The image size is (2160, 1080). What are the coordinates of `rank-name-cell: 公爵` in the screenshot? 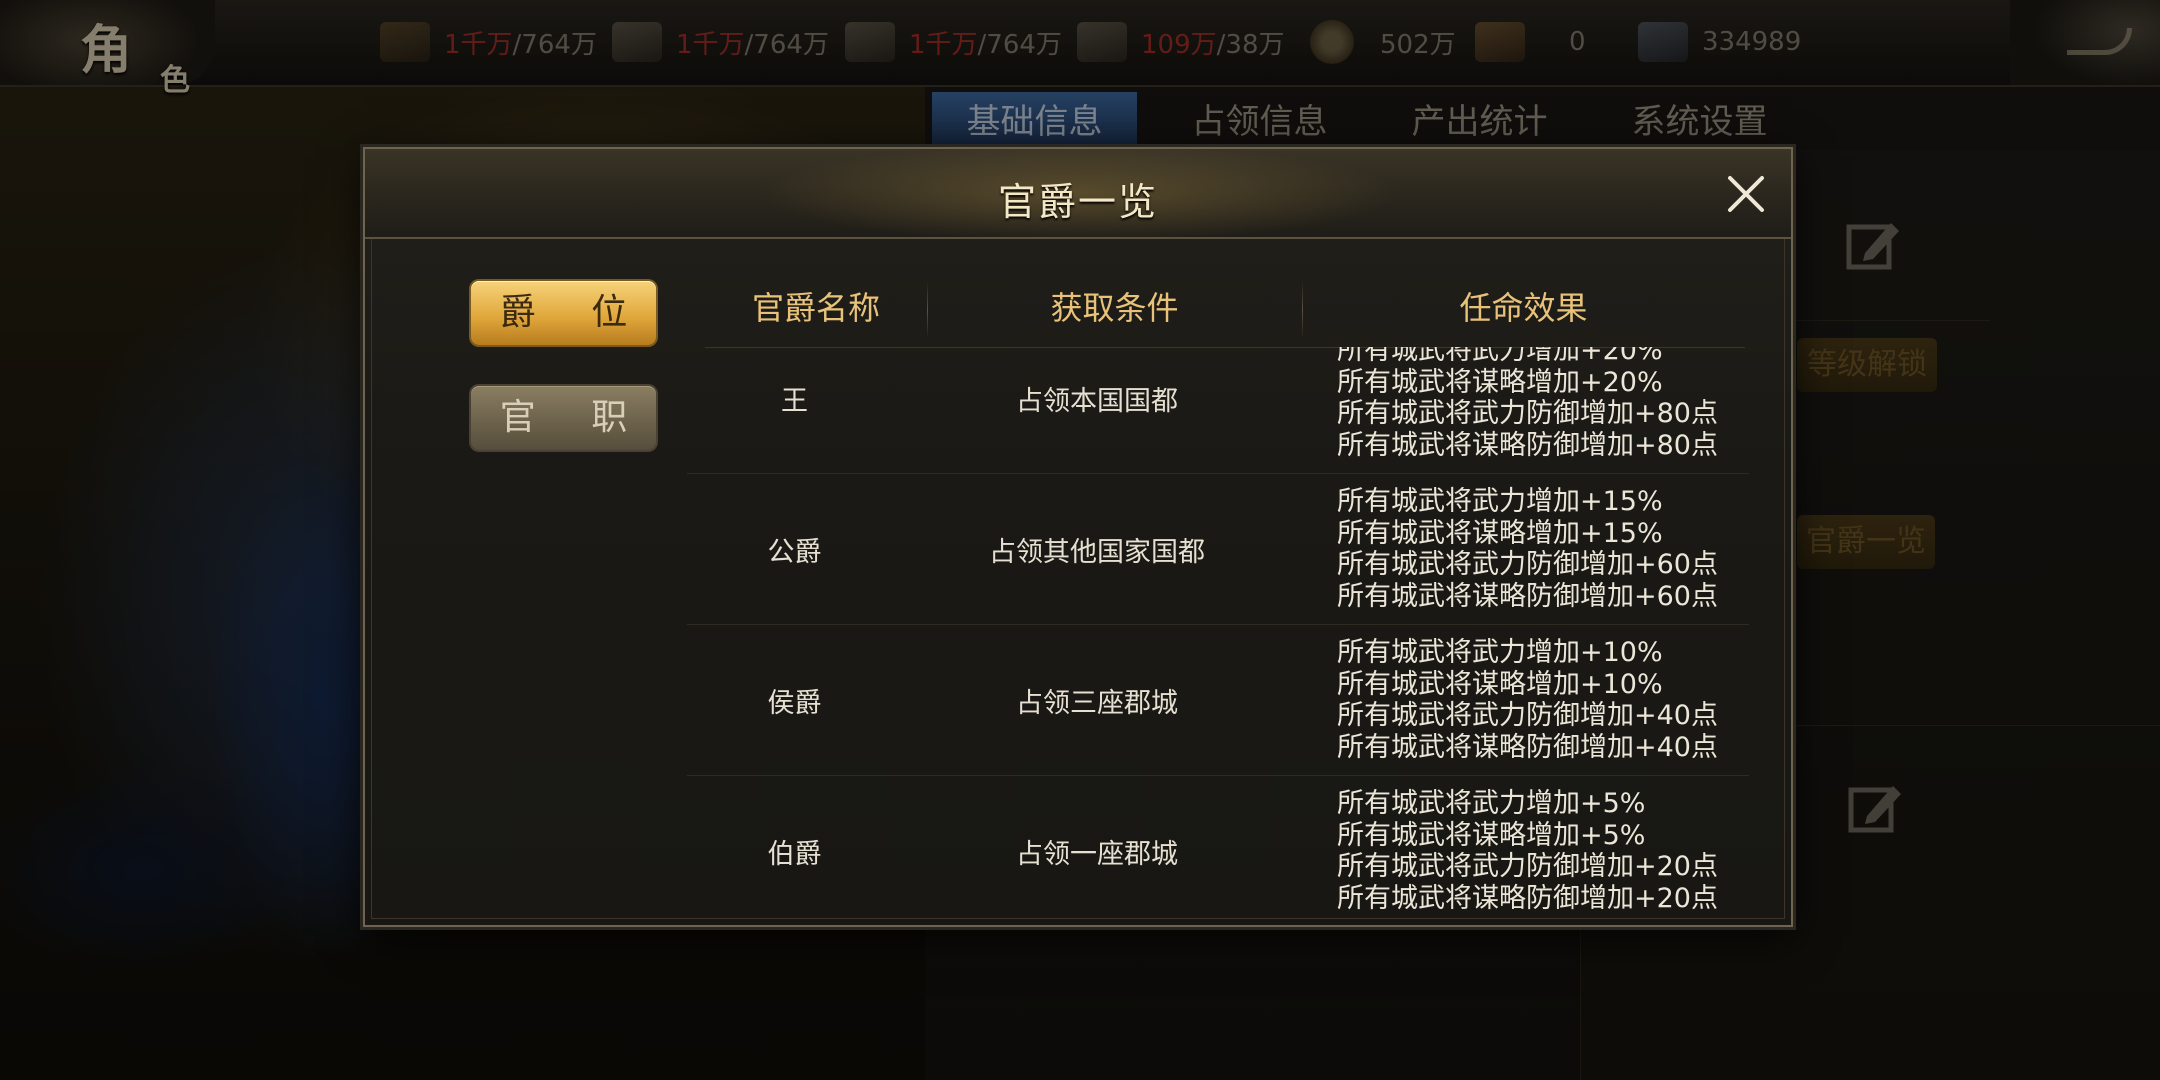 It's located at (794, 552).